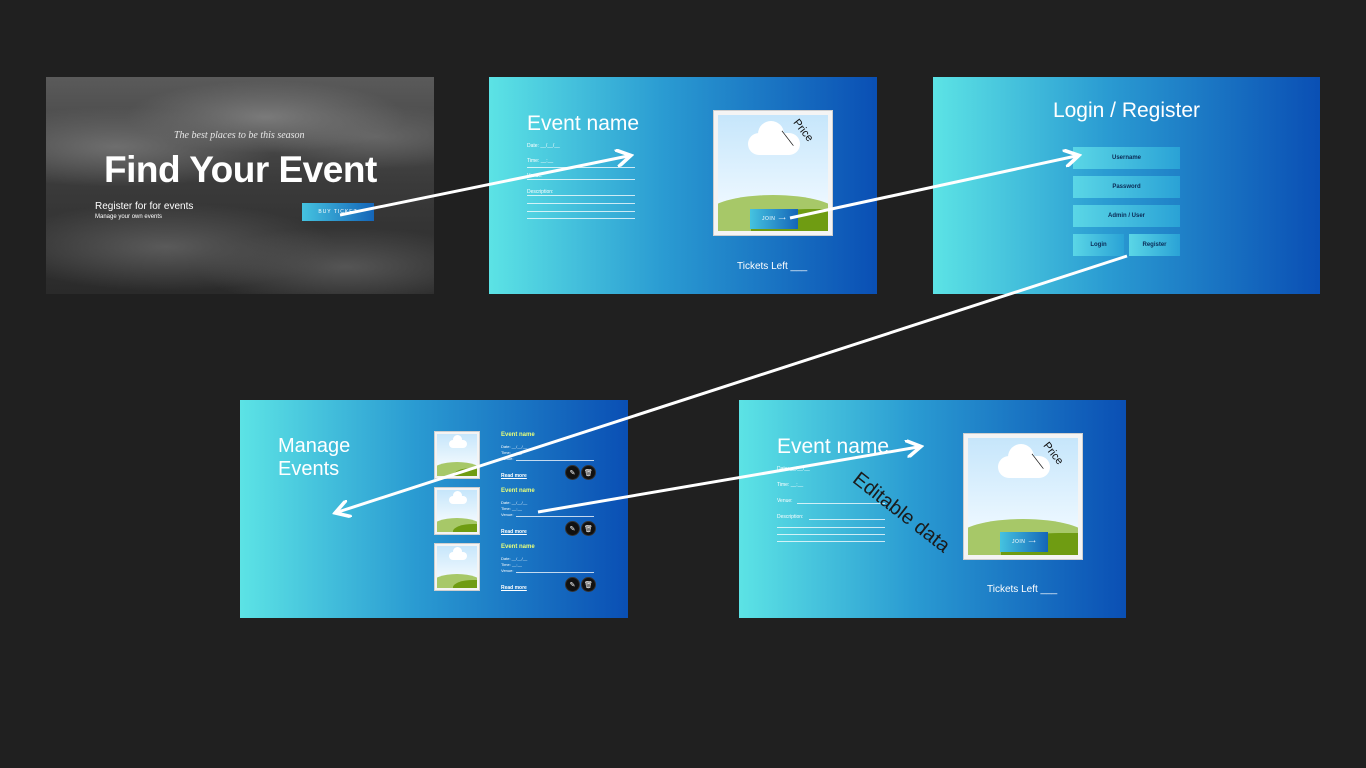  Describe the element at coordinates (1126, 216) in the screenshot. I see `role-selector: Admin / User` at that location.